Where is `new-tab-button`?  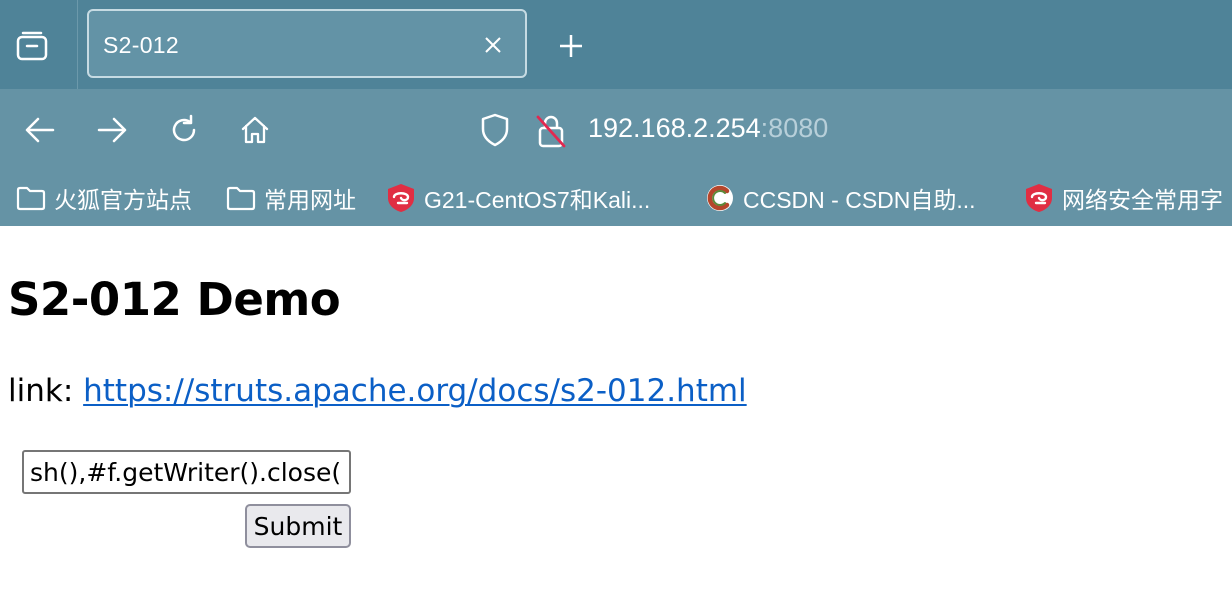 new-tab-button is located at coordinates (571, 46).